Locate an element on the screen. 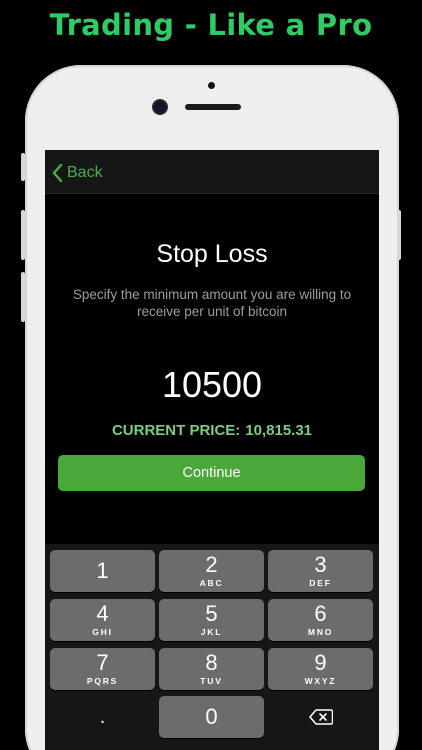 The width and height of the screenshot is (422, 750). key-digit: 3 is located at coordinates (320, 564).